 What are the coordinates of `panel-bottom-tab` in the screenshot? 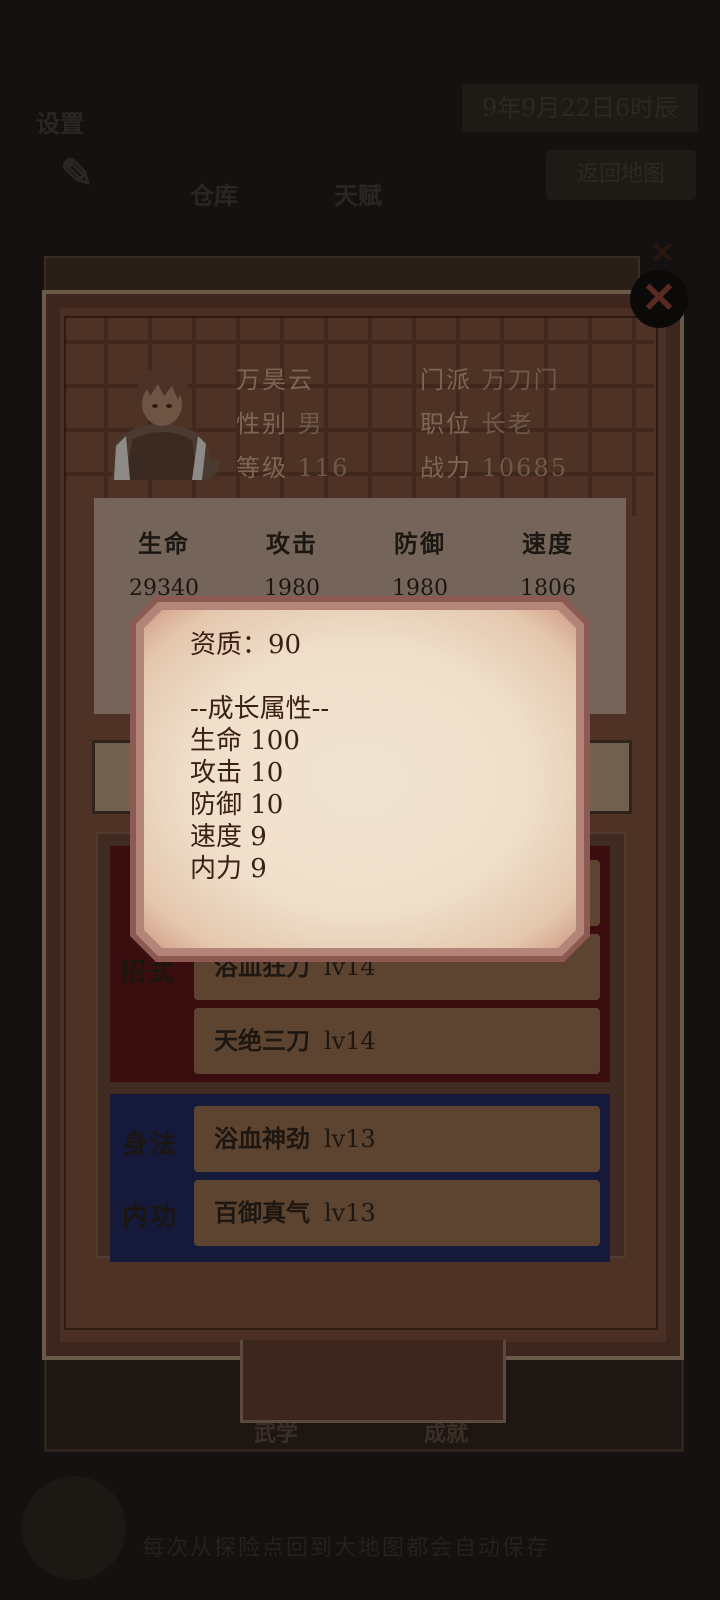 It's located at (373, 1381).